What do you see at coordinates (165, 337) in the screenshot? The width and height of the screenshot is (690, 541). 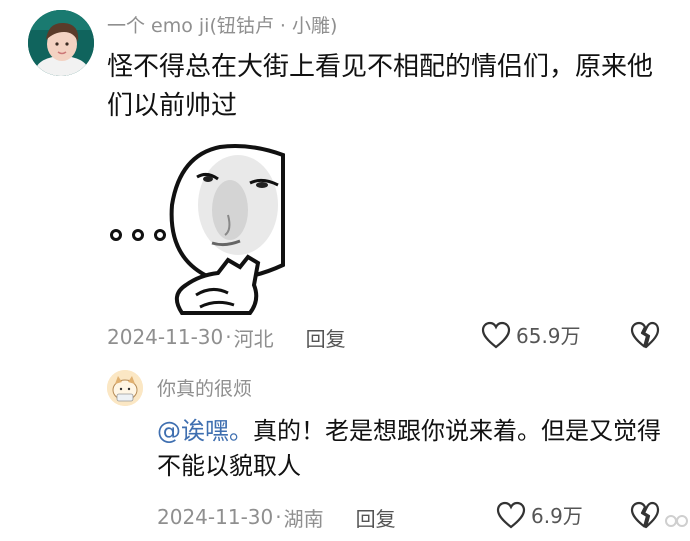 I see `comment-date: 2024-11-30` at bounding box center [165, 337].